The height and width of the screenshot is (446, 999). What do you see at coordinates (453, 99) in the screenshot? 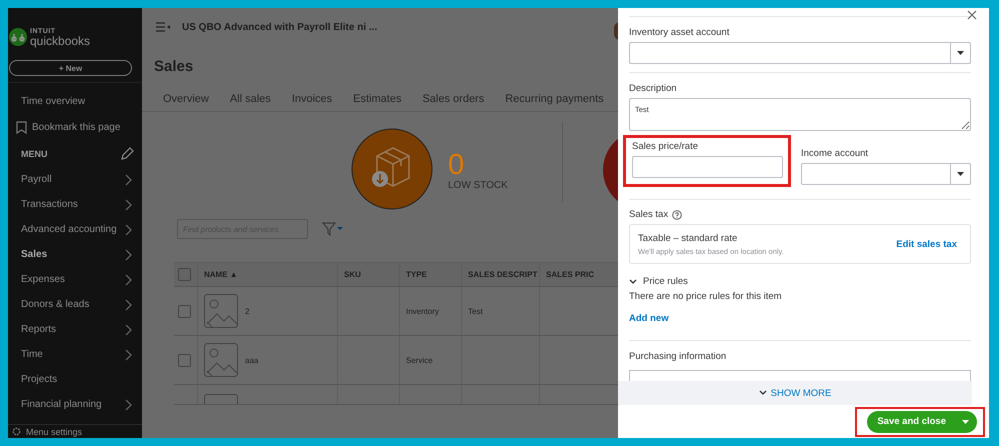
I see `tab: Sales orders` at bounding box center [453, 99].